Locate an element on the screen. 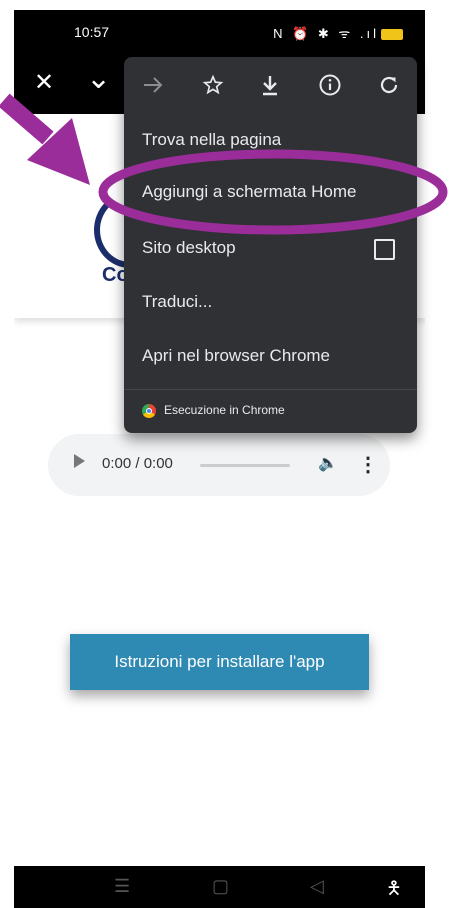  accessibility-icon: 🯅 is located at coordinates (394, 891).